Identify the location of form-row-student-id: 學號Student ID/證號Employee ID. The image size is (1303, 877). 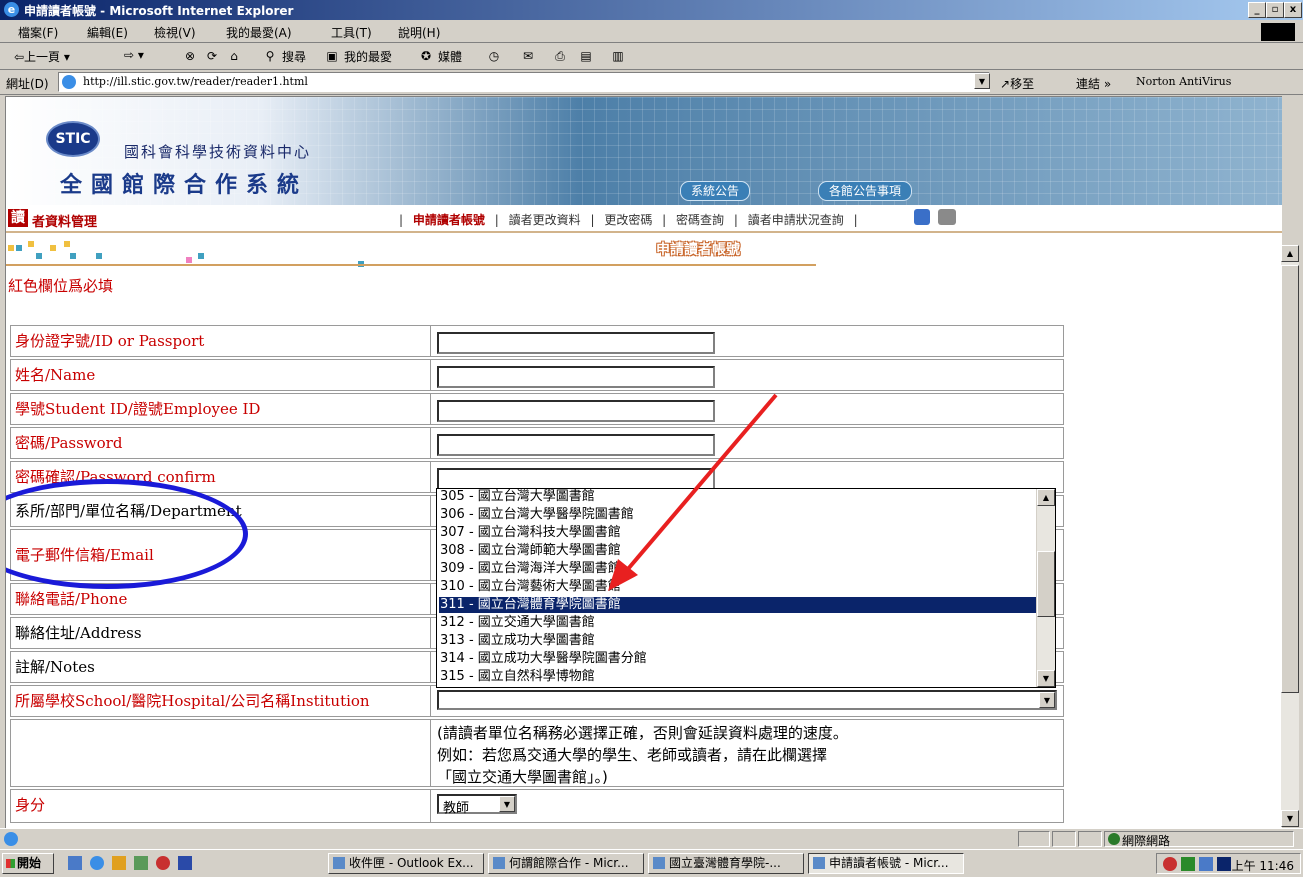
(537, 409).